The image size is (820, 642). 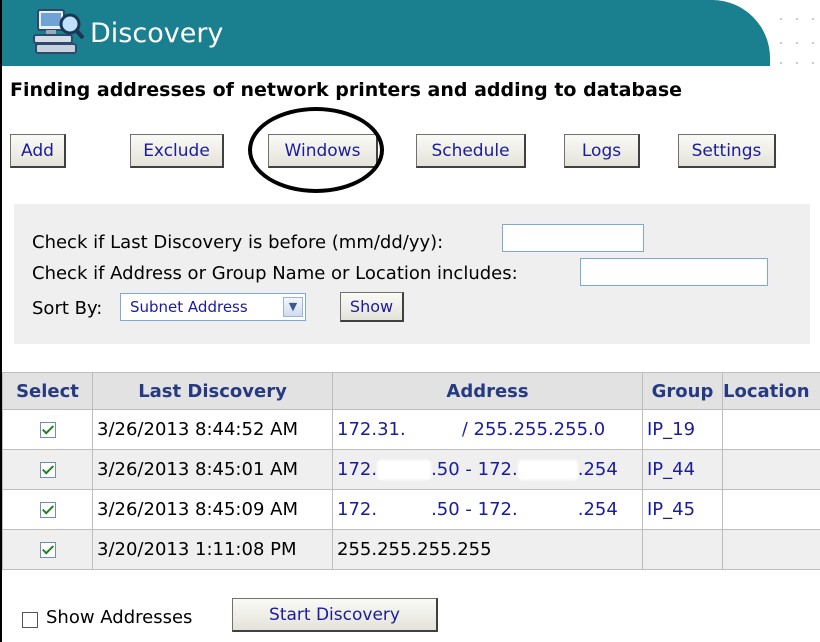 I want to click on address-filter-input, so click(x=674, y=272).